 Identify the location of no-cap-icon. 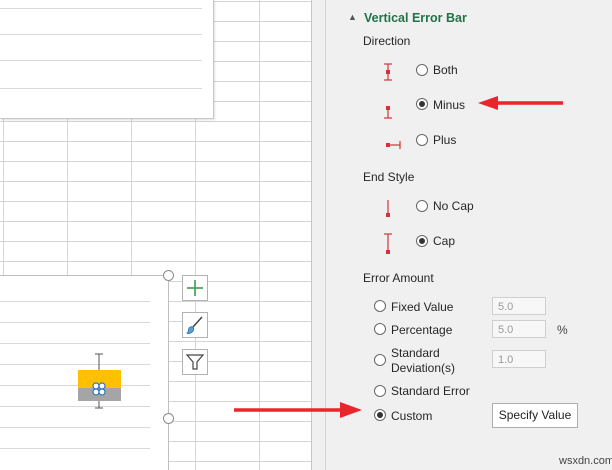
(388, 208).